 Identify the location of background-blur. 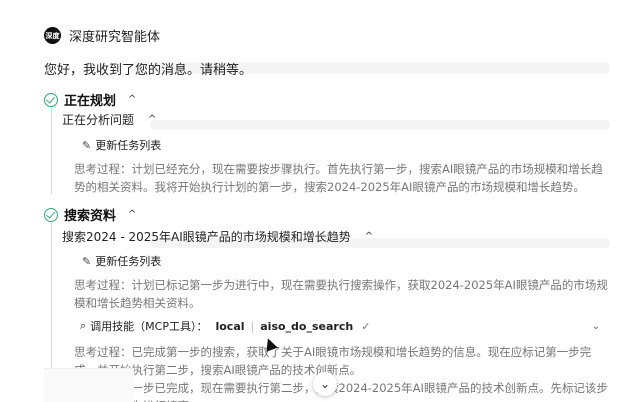
(380, 125).